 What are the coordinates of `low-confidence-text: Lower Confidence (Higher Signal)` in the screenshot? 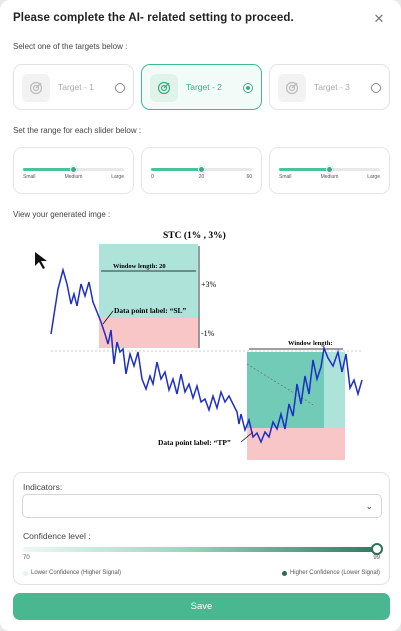 It's located at (76, 573).